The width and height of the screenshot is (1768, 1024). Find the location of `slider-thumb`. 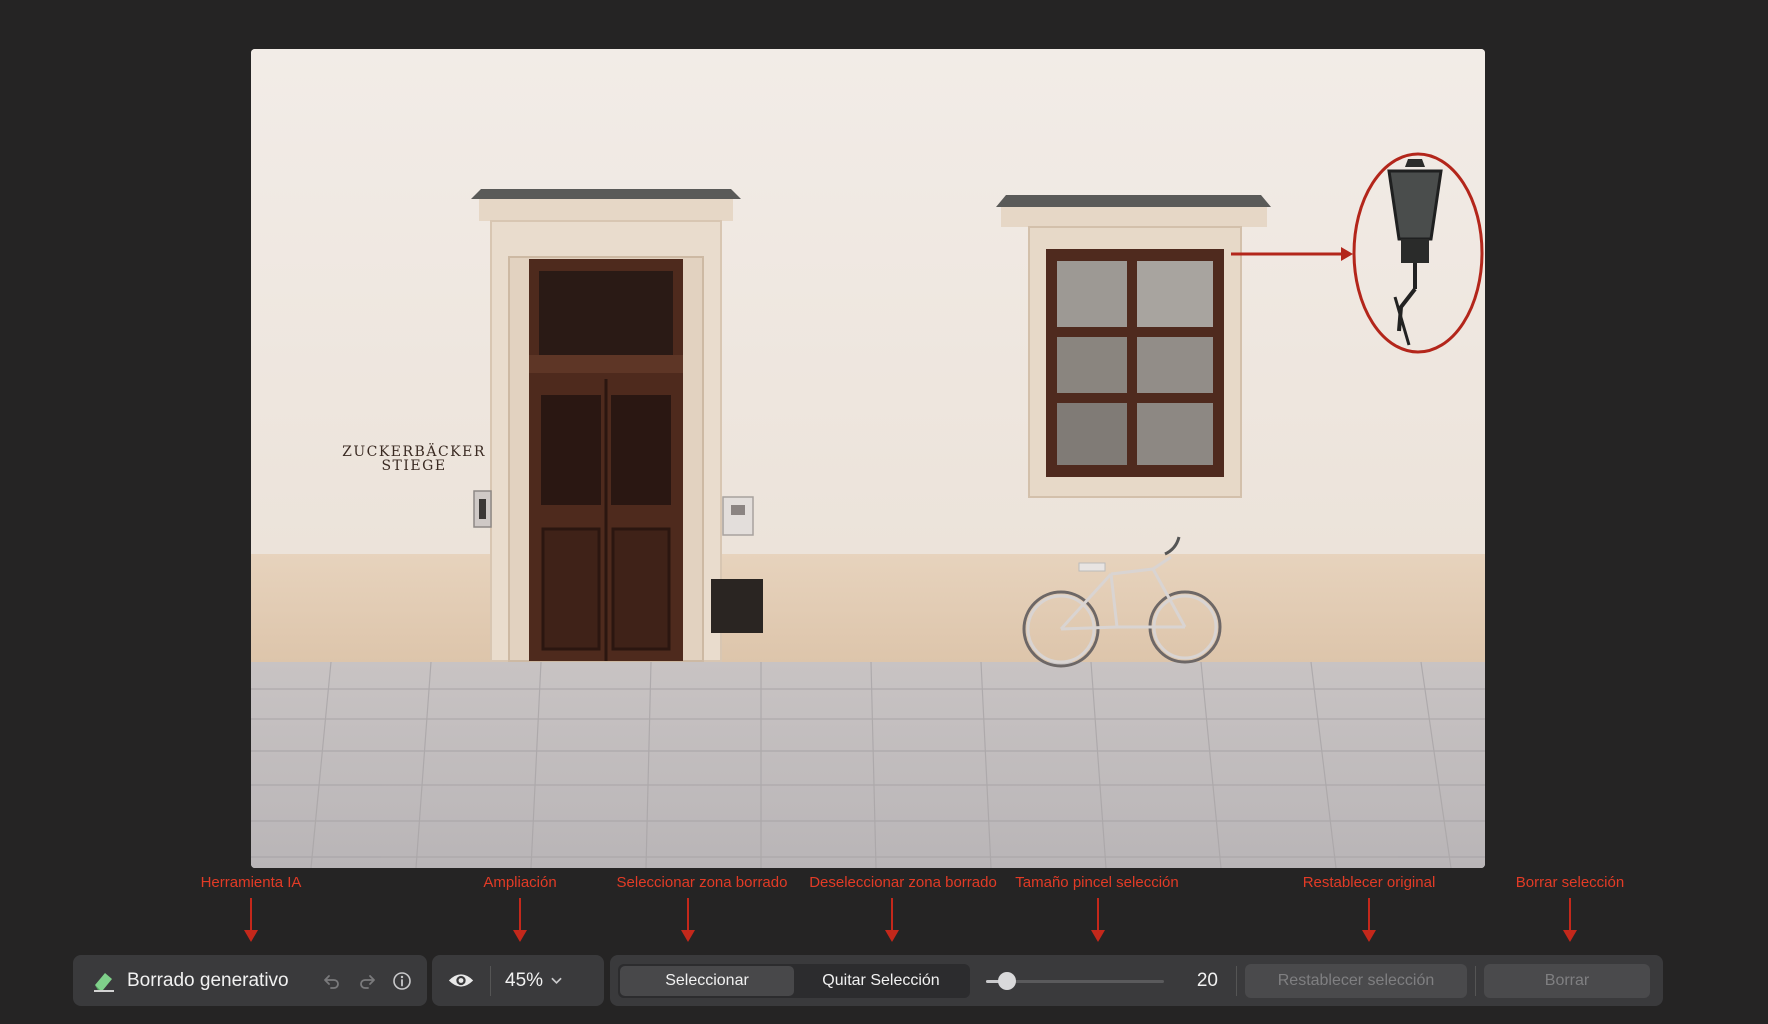

slider-thumb is located at coordinates (1007, 980).